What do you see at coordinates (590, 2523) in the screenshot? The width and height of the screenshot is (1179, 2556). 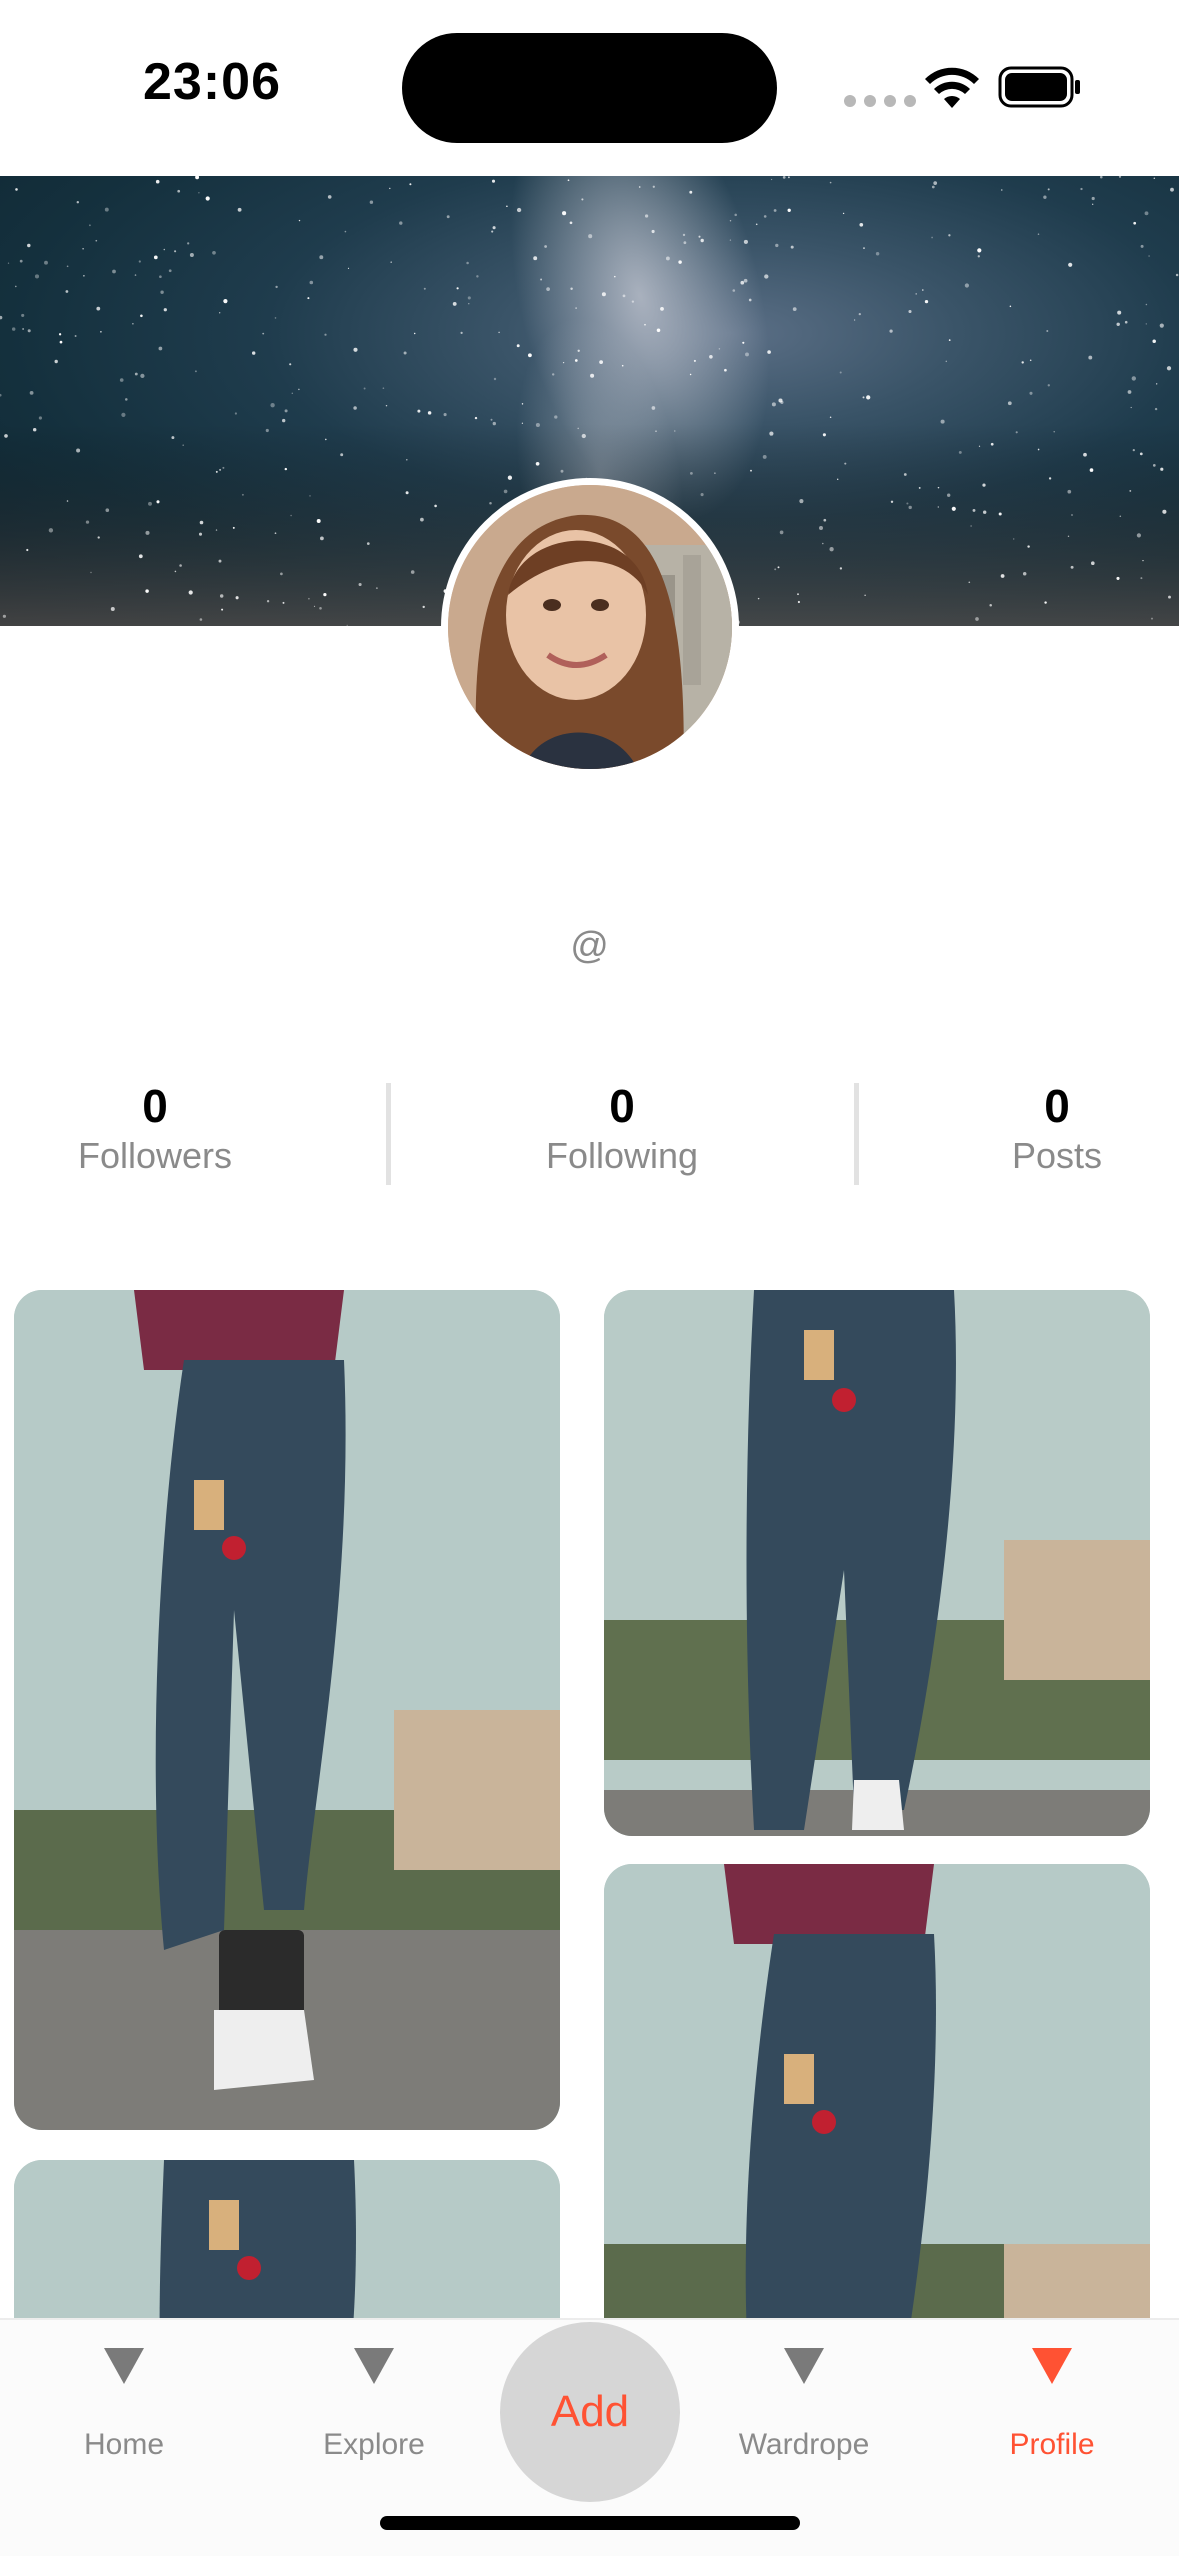 I see `home-indicator` at bounding box center [590, 2523].